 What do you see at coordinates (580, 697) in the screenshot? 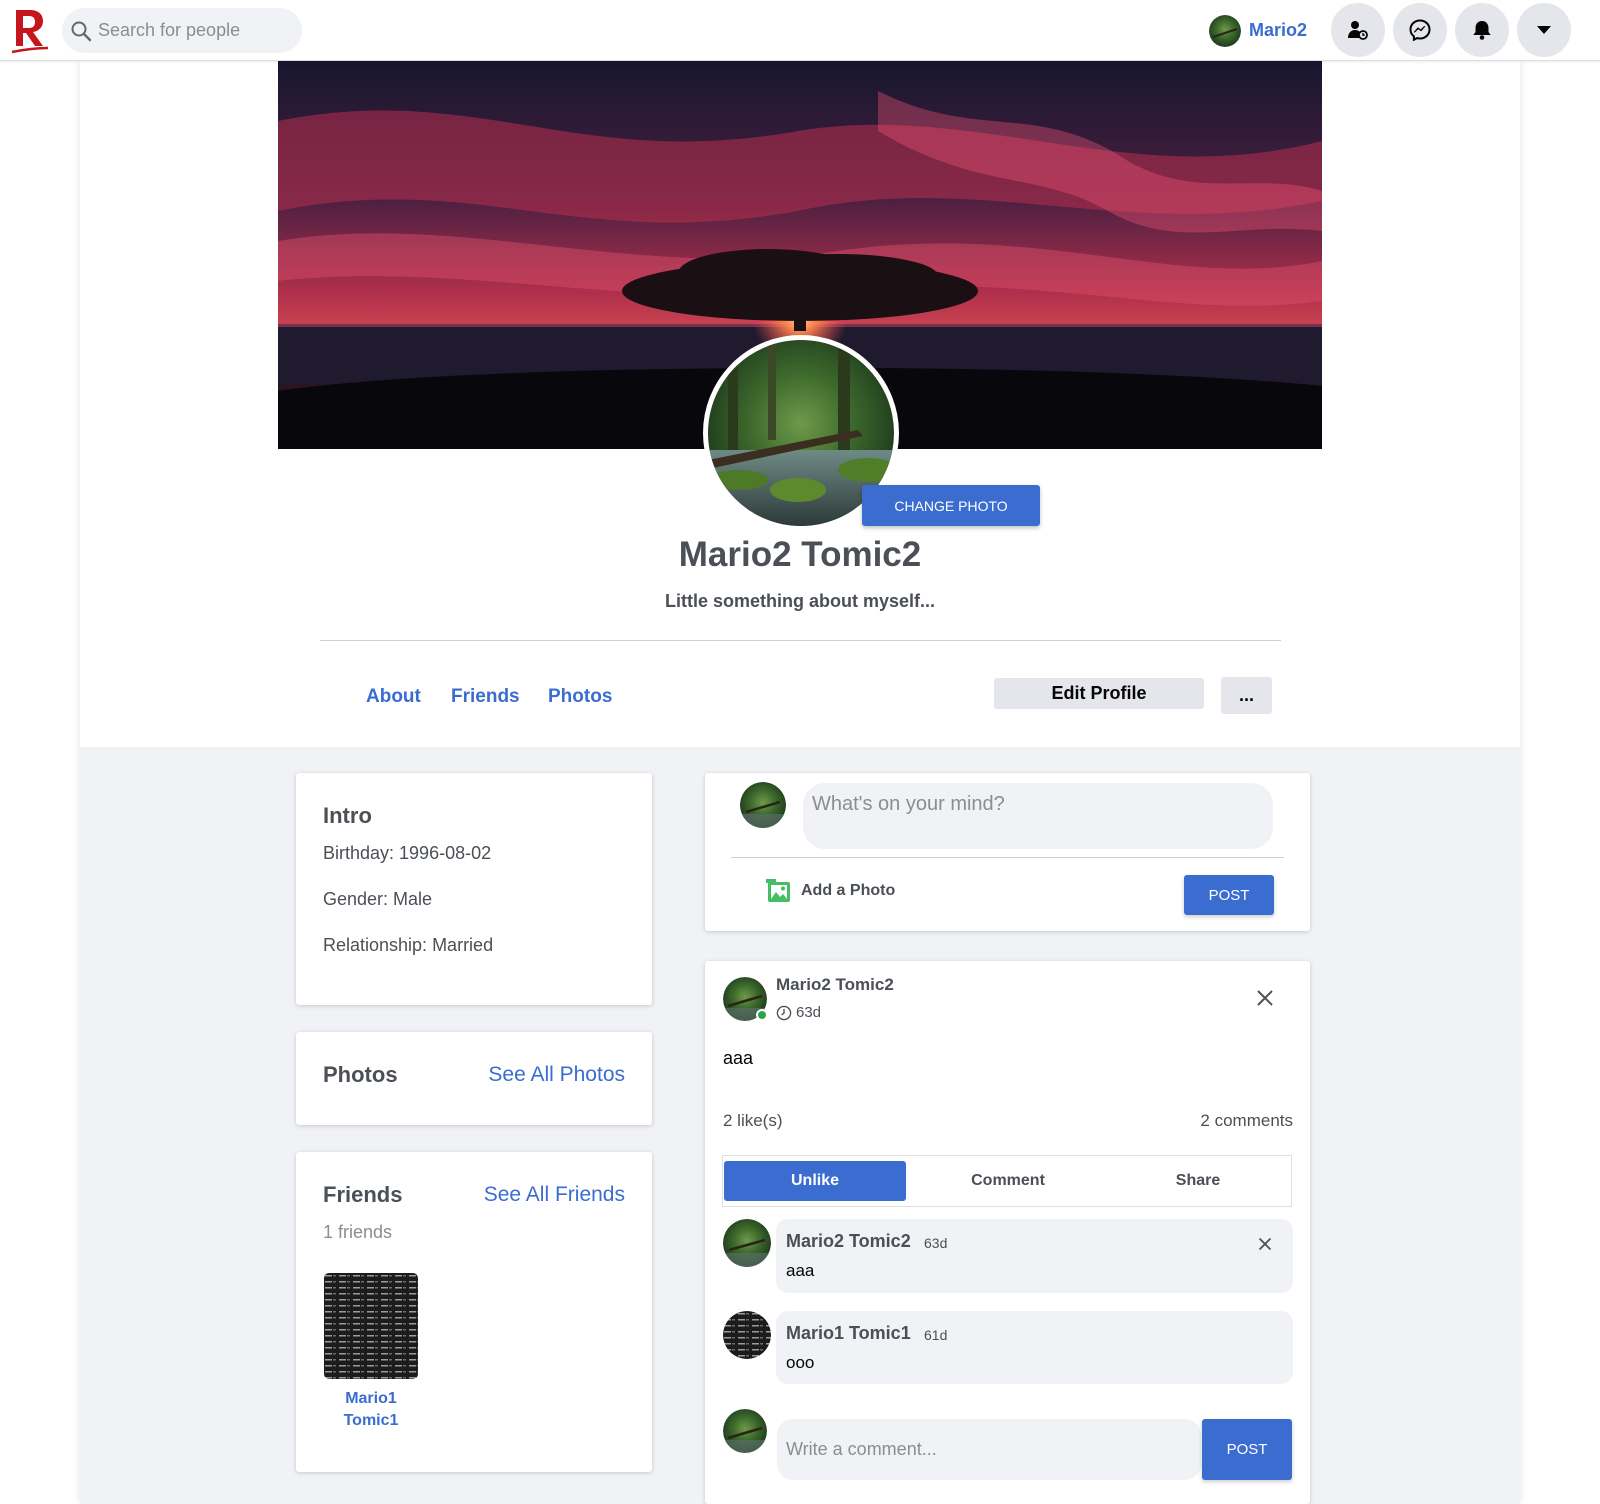
I see `tab-photos: Photos` at bounding box center [580, 697].